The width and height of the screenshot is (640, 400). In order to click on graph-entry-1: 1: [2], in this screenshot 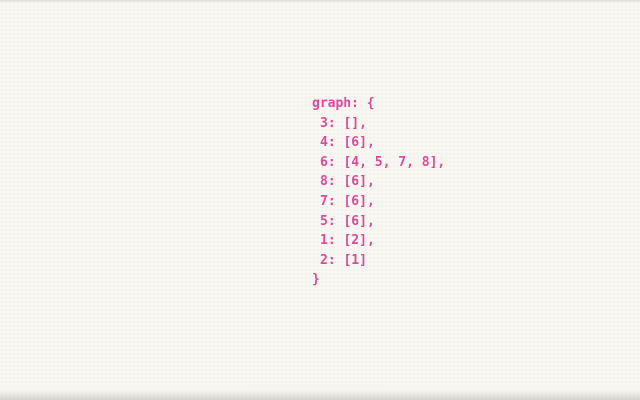, I will do `click(347, 241)`.